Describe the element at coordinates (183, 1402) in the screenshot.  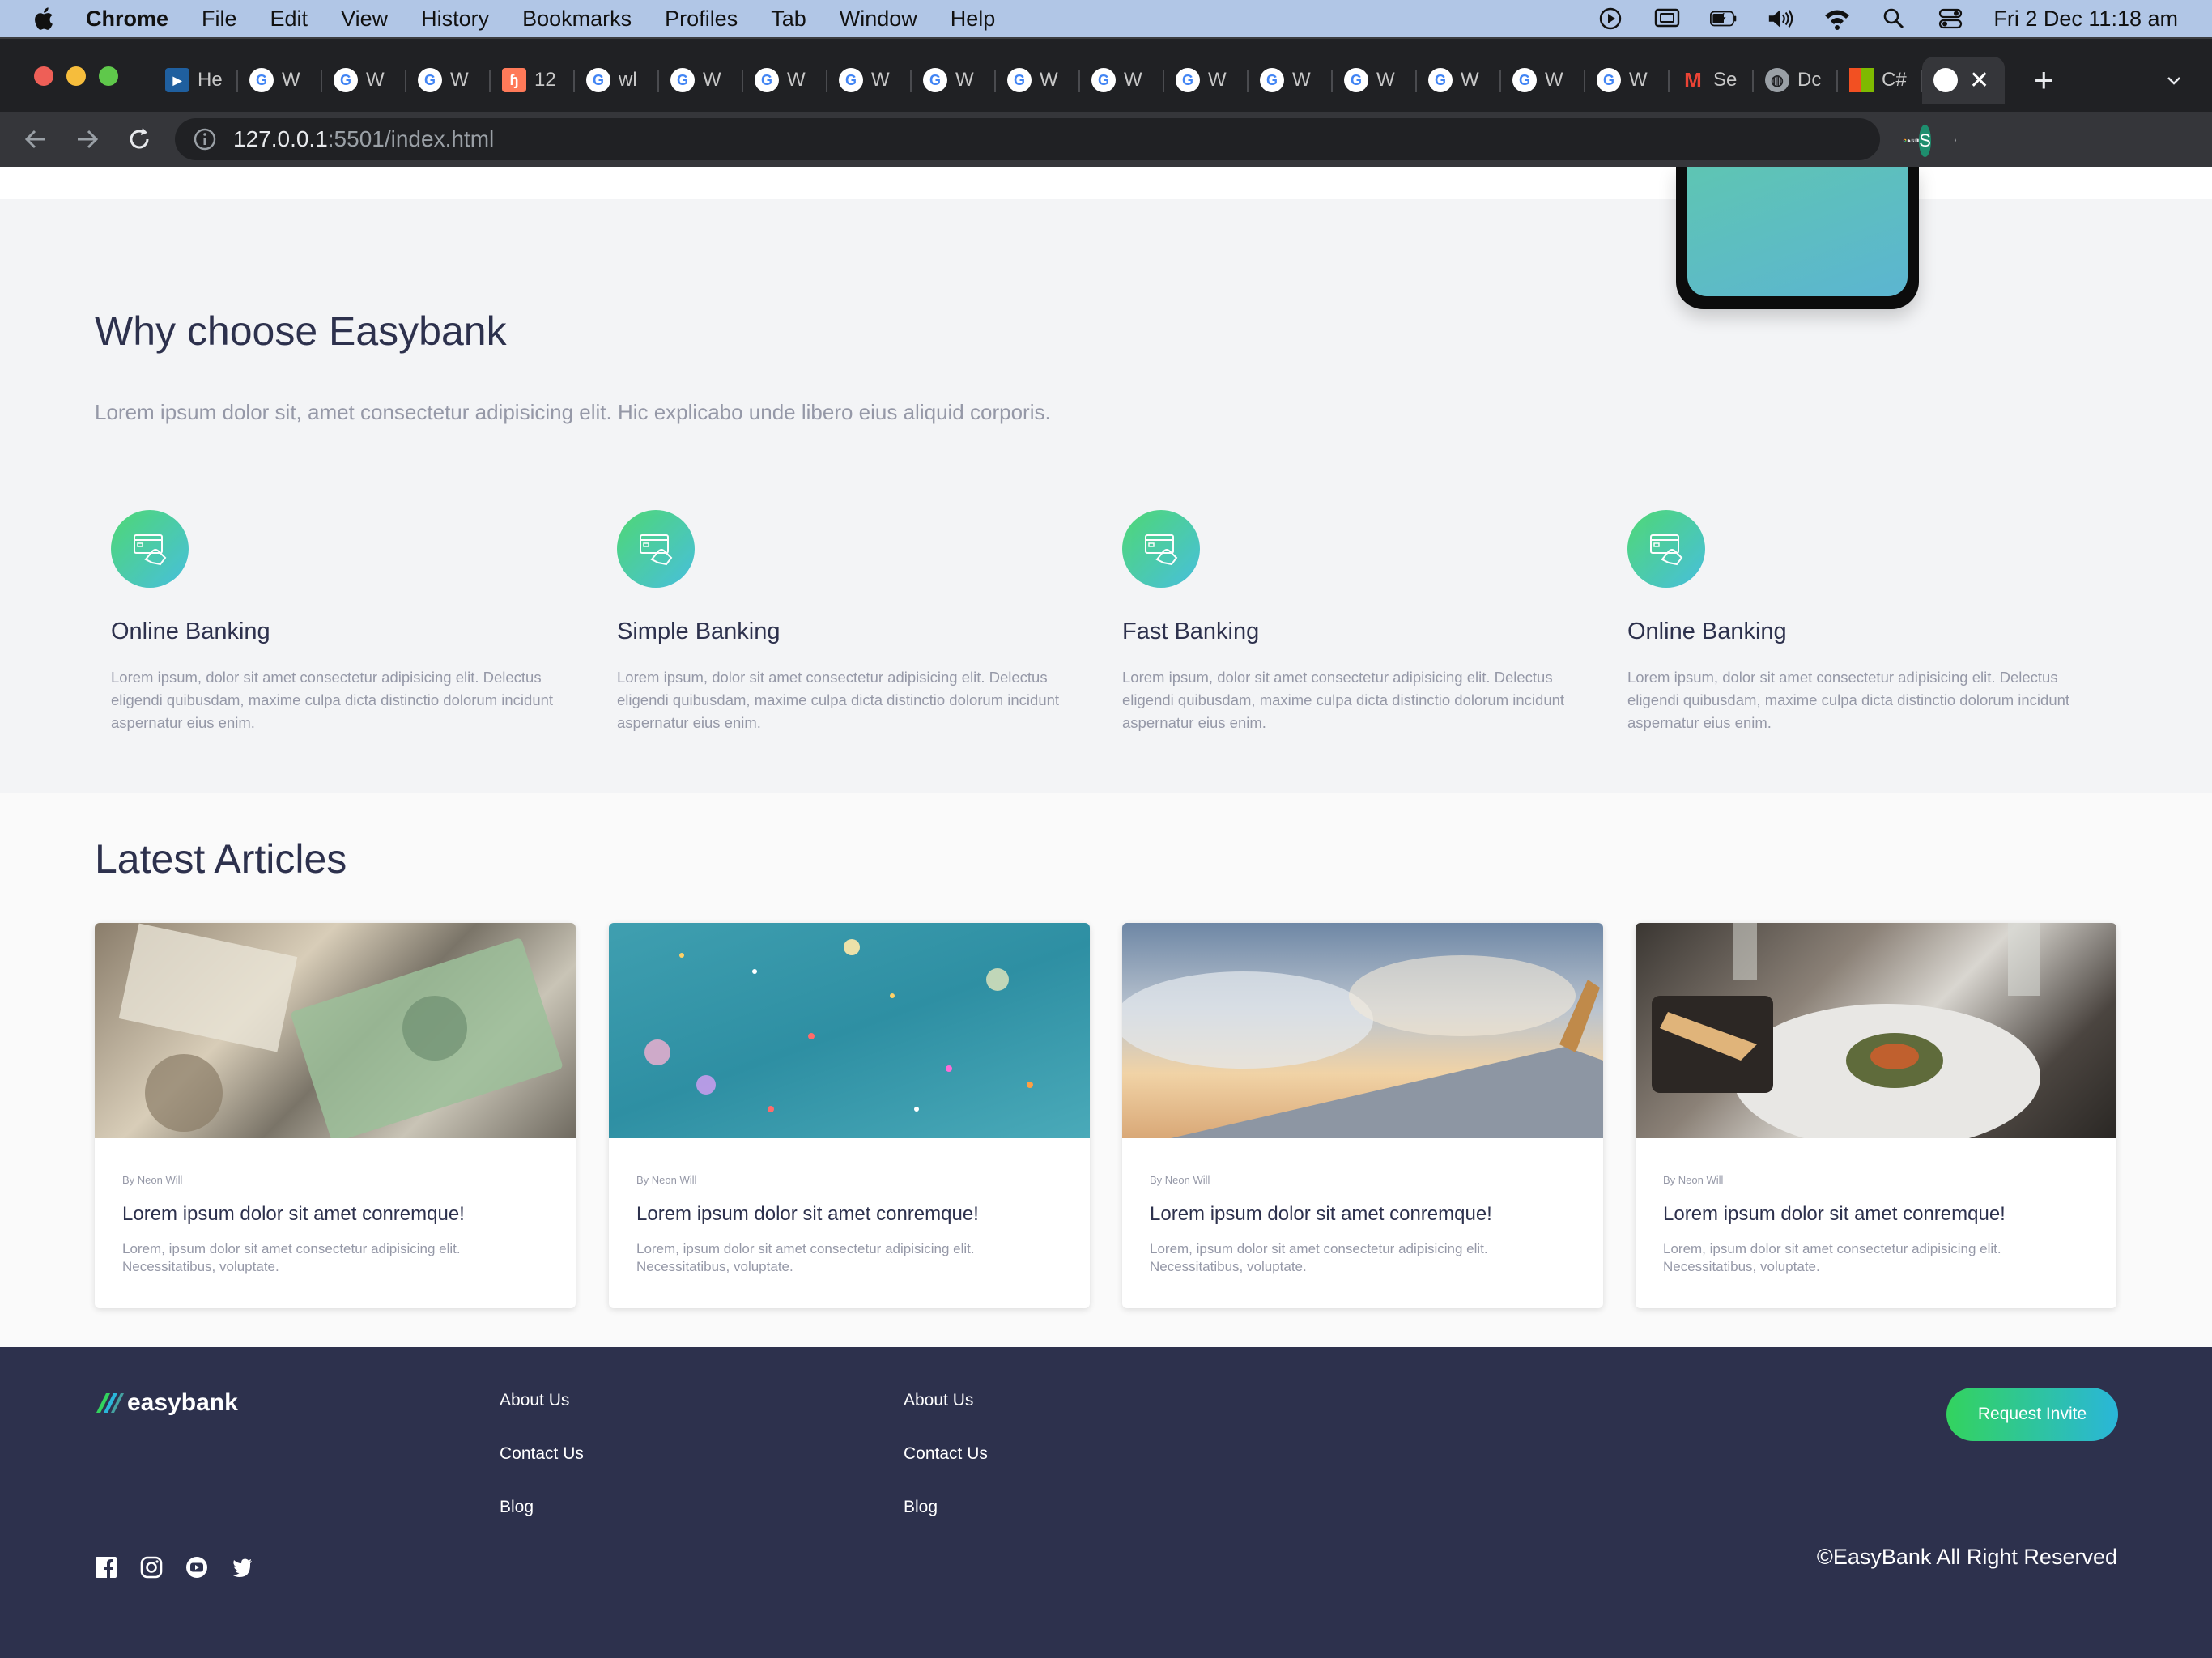
I see `logo-text: easybank` at that location.